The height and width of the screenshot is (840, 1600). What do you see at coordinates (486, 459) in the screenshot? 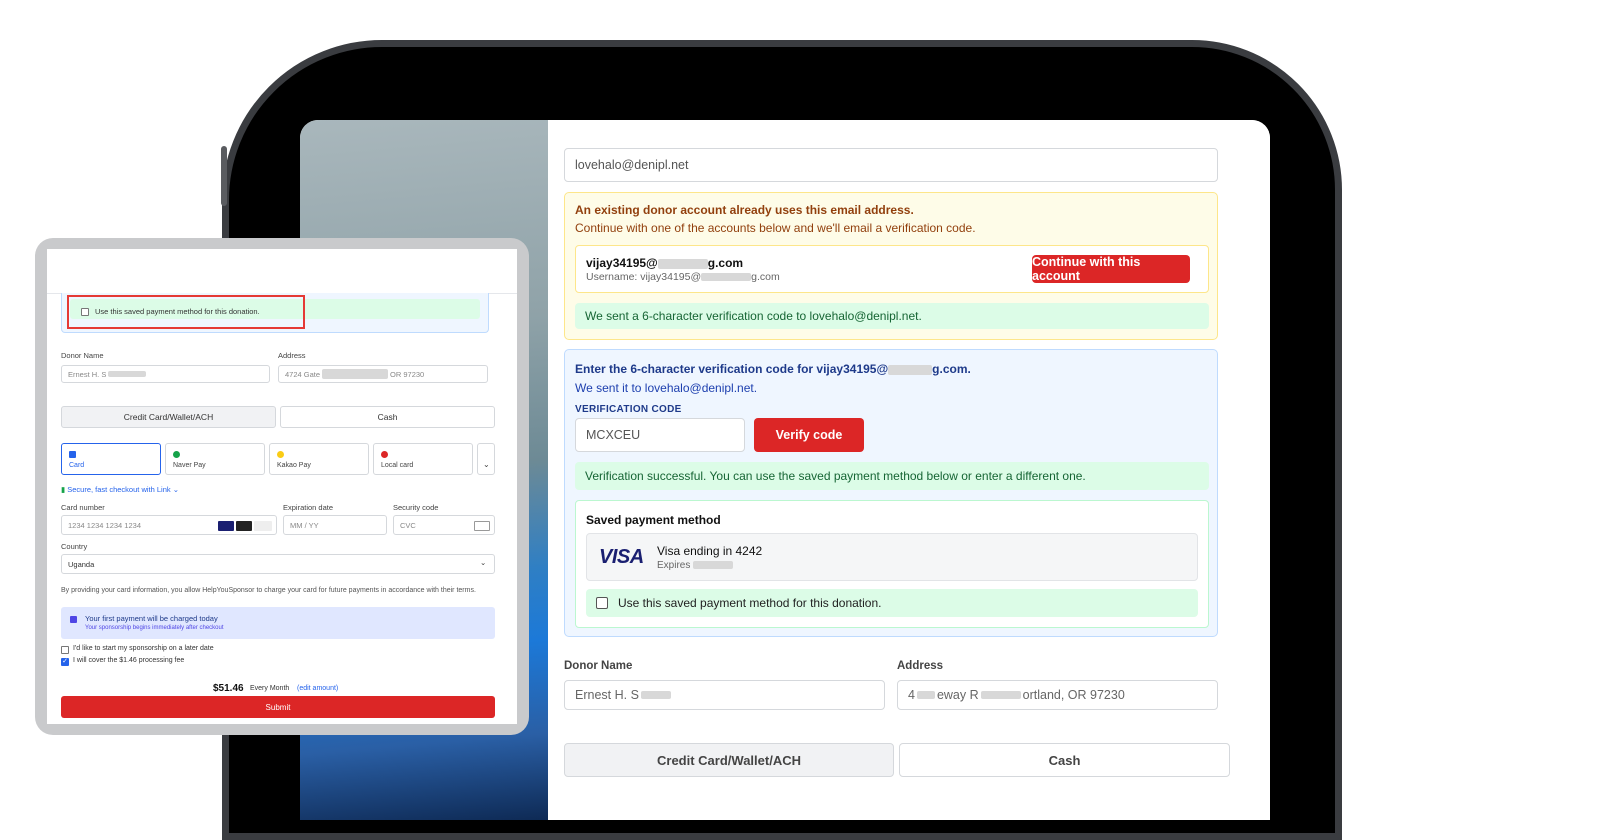
I see `more-methods-button: ⌄` at bounding box center [486, 459].